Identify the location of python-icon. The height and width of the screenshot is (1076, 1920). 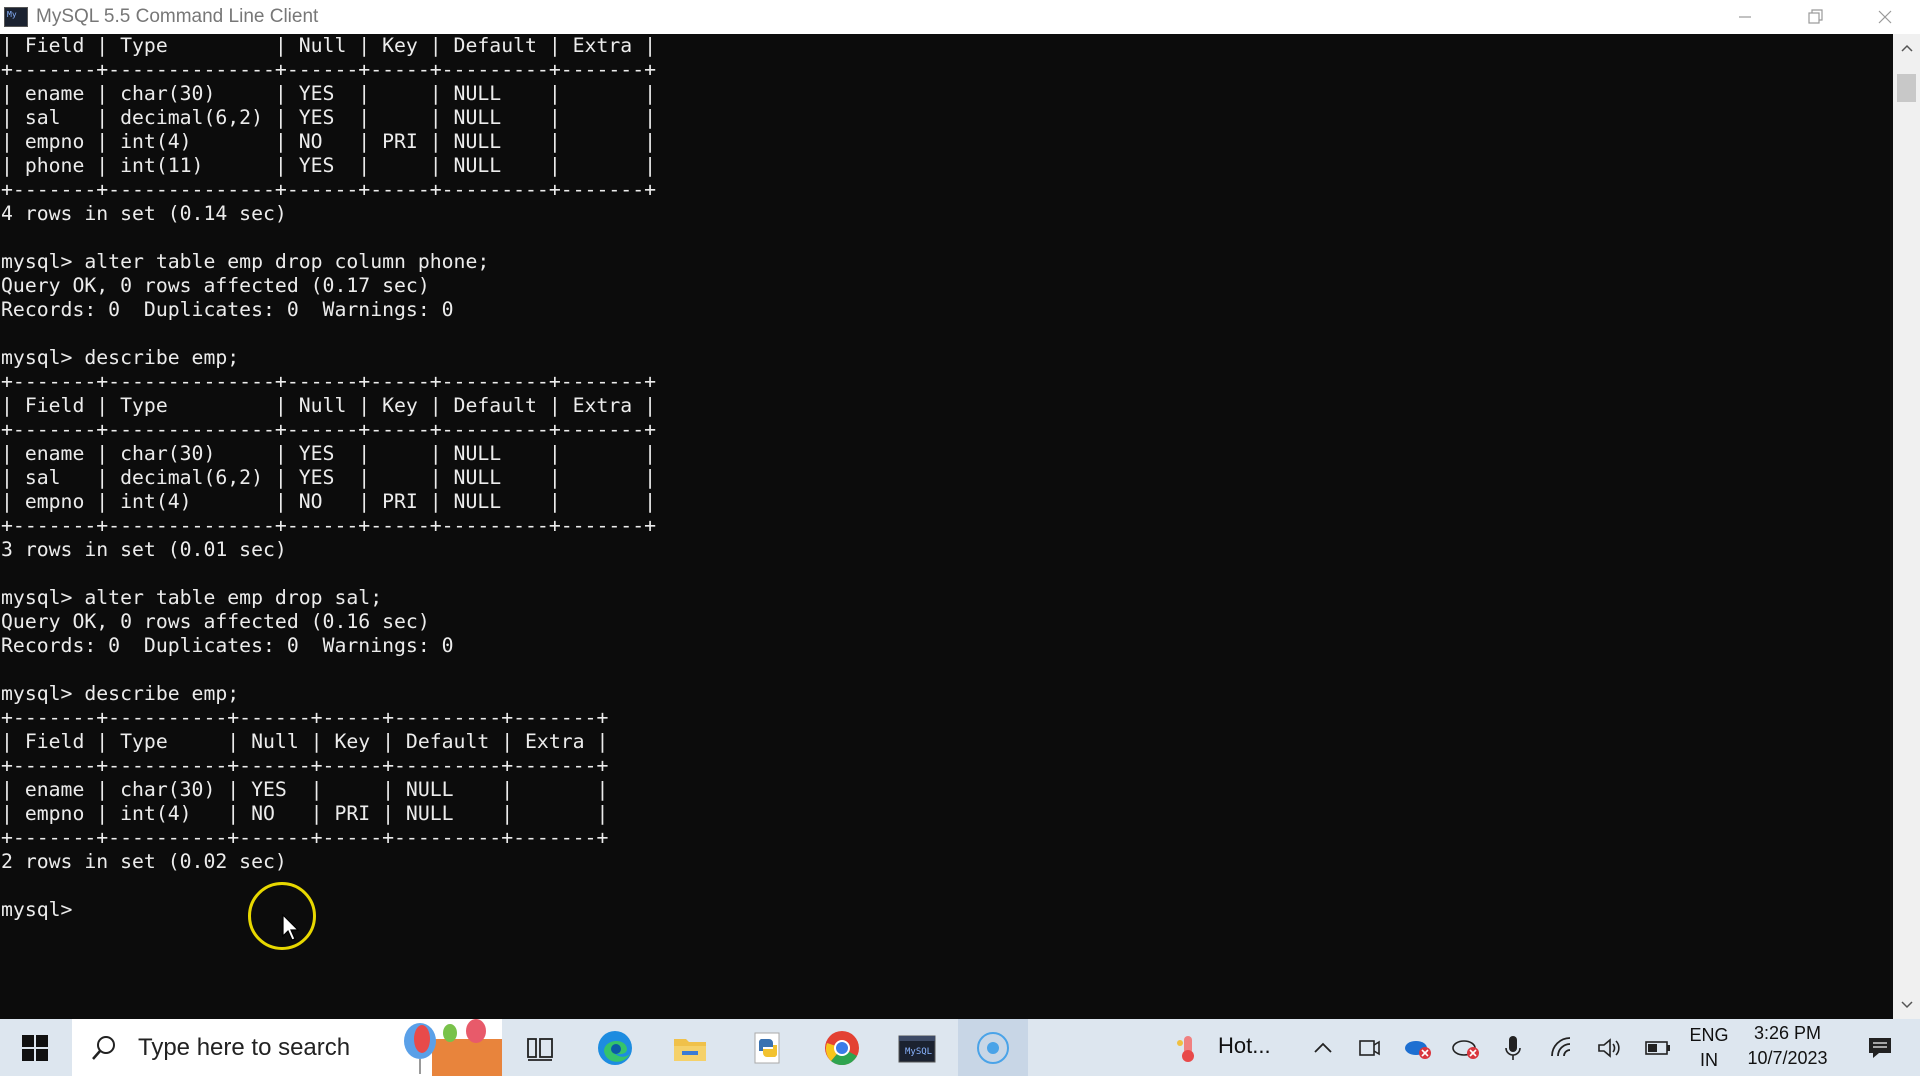
(767, 1047).